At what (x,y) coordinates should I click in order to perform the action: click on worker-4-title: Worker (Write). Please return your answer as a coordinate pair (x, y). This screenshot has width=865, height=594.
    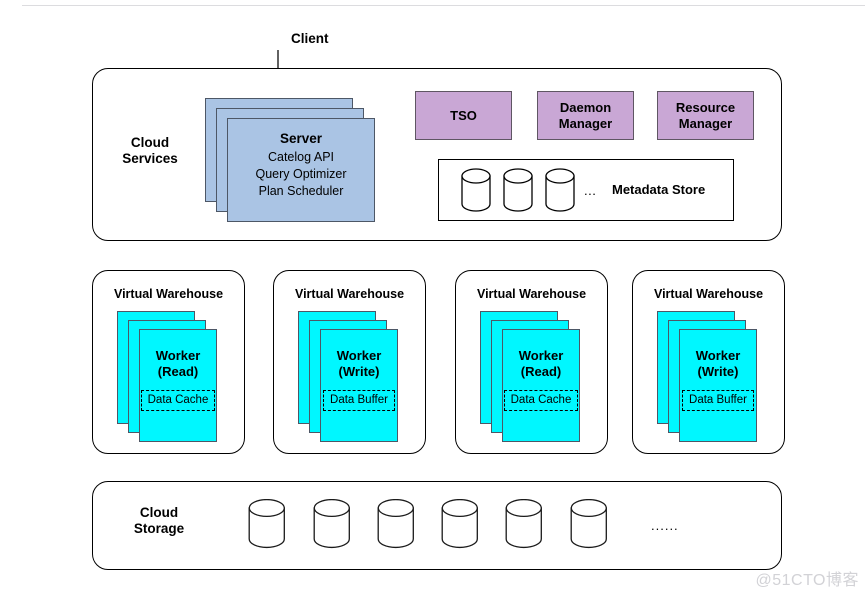
    Looking at the image, I should click on (718, 363).